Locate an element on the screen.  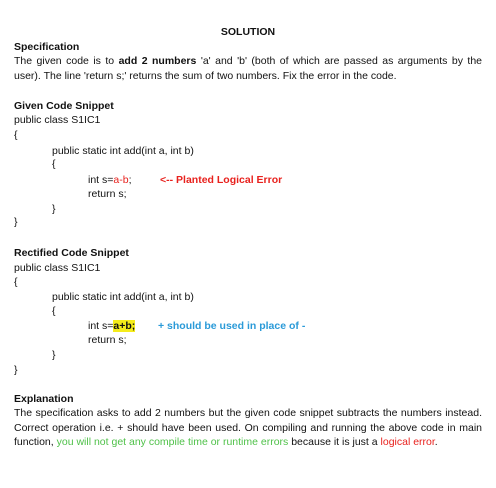
rectified-statement-fixed-expression: a+b; is located at coordinates (124, 326).